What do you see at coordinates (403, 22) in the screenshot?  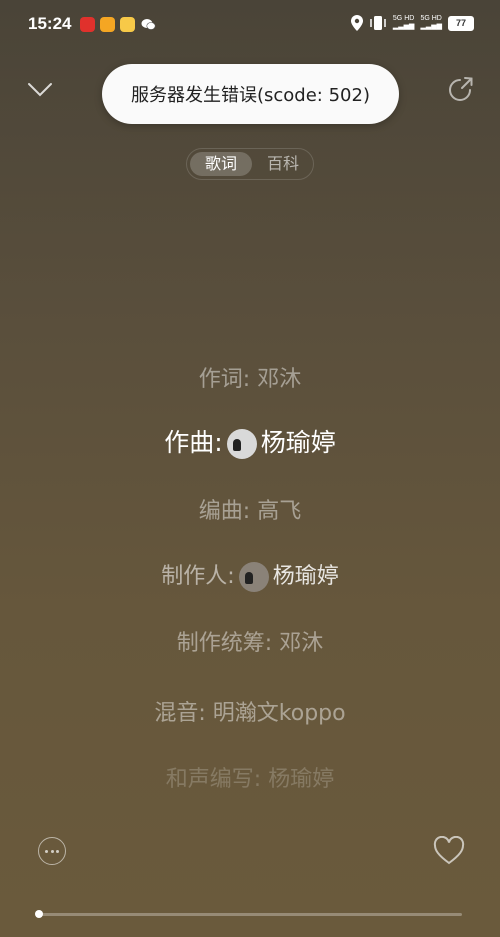 I see `signal-1: 5G HD ▂▃▅▆` at bounding box center [403, 22].